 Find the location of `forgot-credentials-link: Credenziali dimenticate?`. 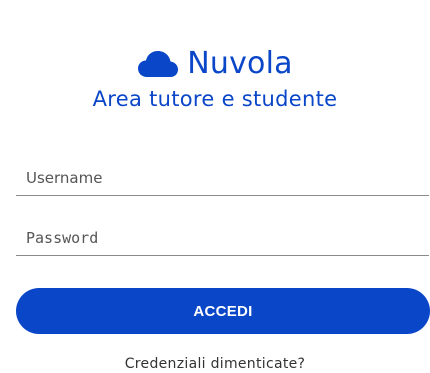

forgot-credentials-link: Credenziali dimenticate? is located at coordinates (215, 364).